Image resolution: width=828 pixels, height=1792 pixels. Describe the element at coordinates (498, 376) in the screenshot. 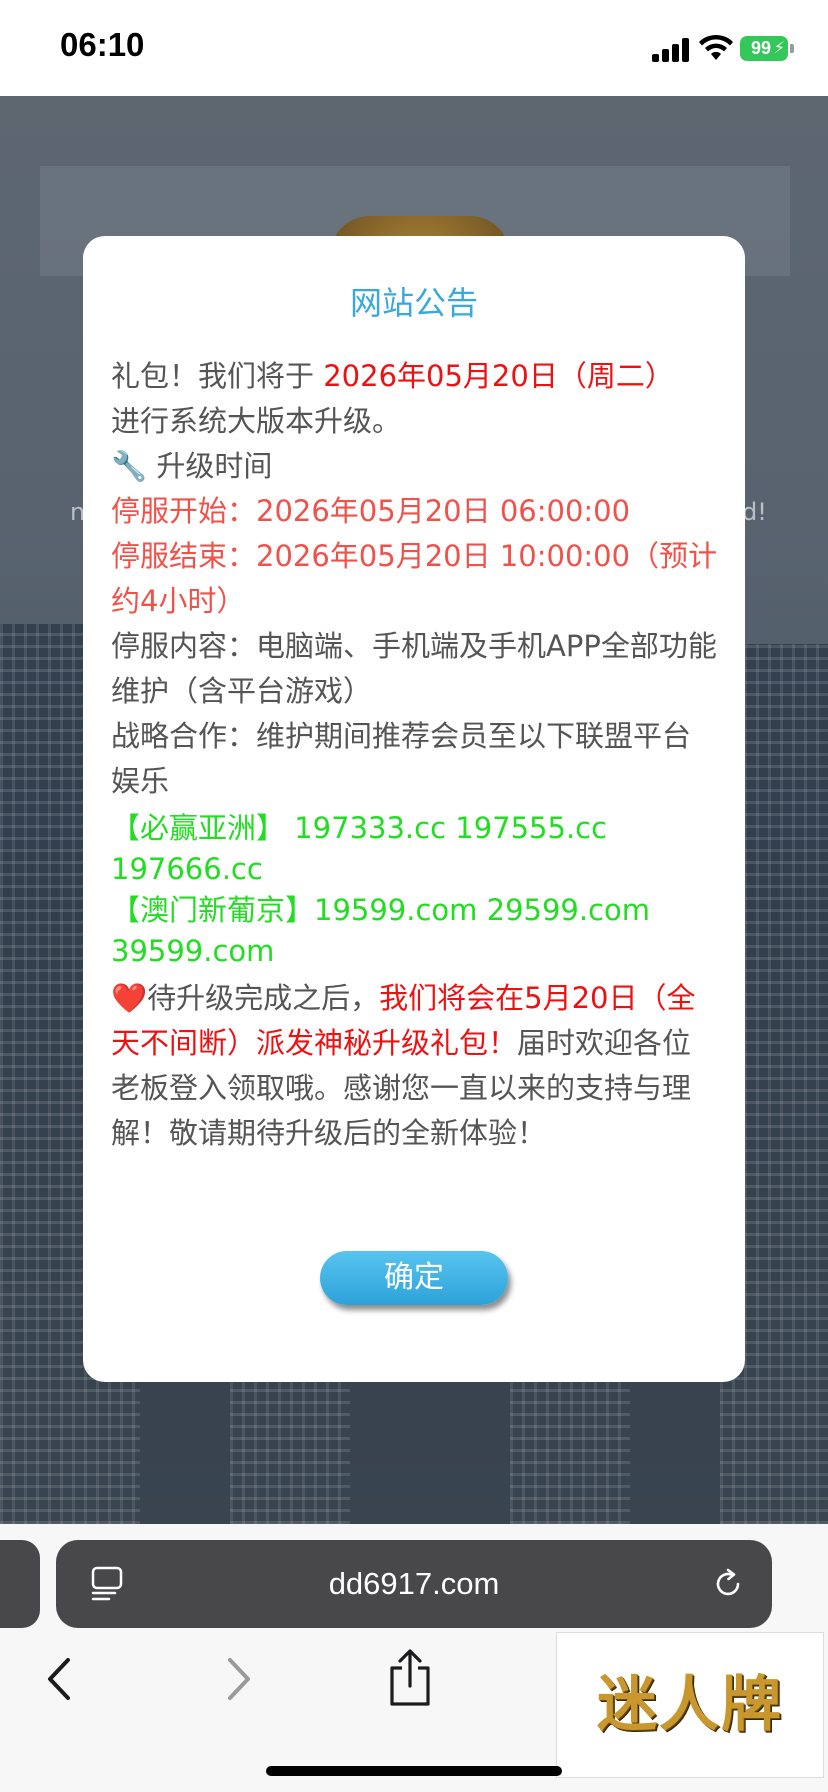

I see `upgrade-date: 2026年05月20日（周二）` at that location.